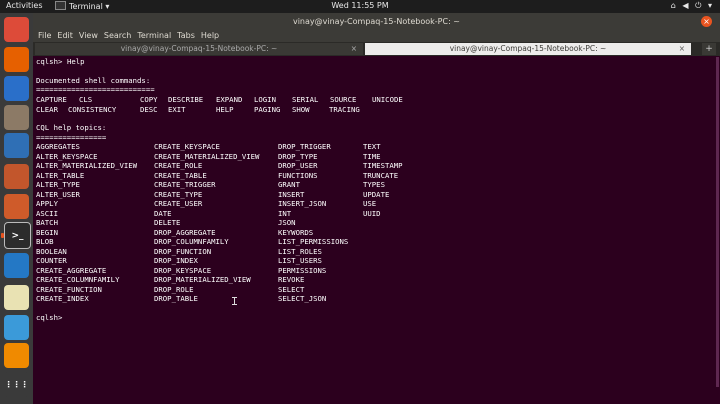 This screenshot has width=720, height=404. I want to click on help-topic: CREATE_AGGREGATE, so click(71, 270).